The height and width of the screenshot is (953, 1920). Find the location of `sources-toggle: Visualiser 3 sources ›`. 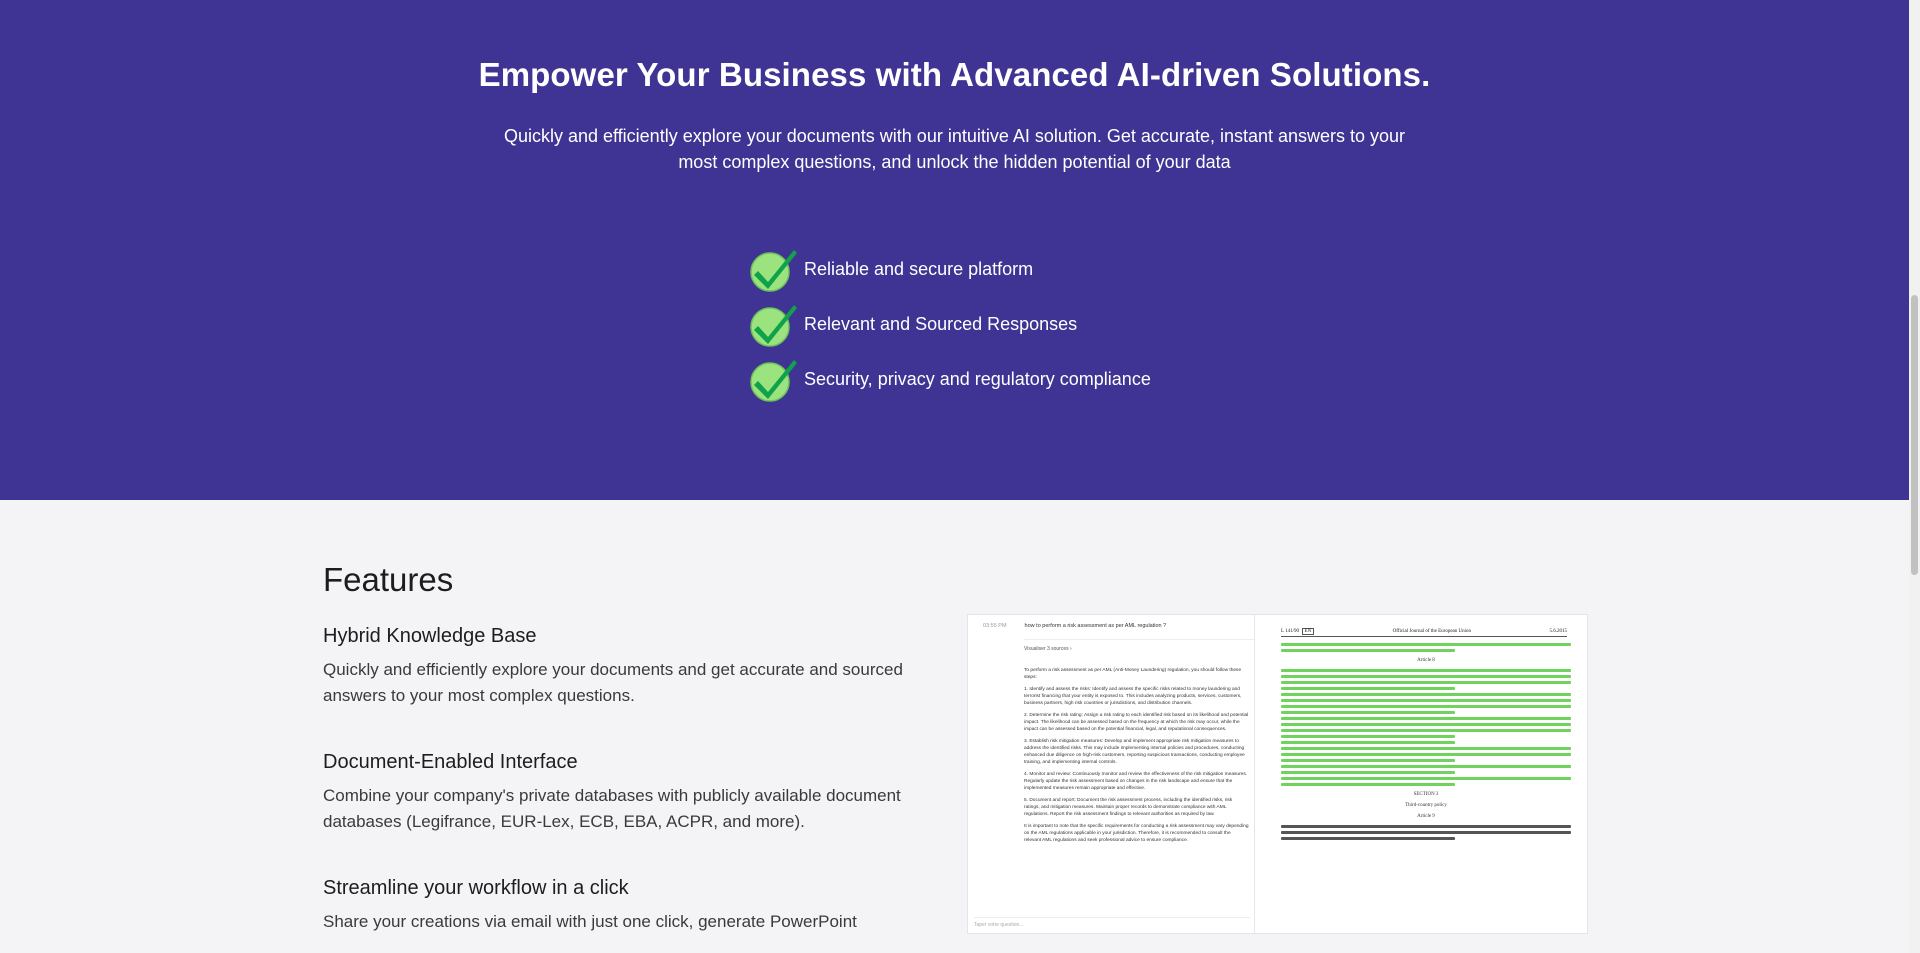

sources-toggle: Visualiser 3 sources › is located at coordinates (1139, 645).